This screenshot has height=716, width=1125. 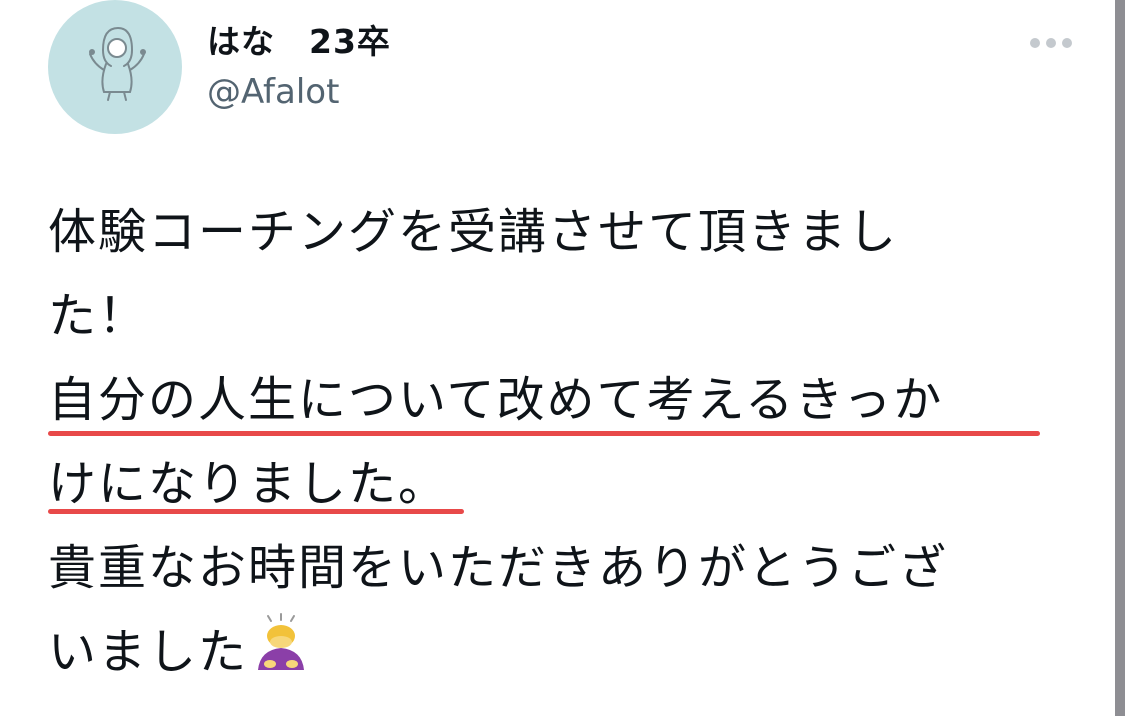 I want to click on scrollbar-edge, so click(x=1120, y=358).